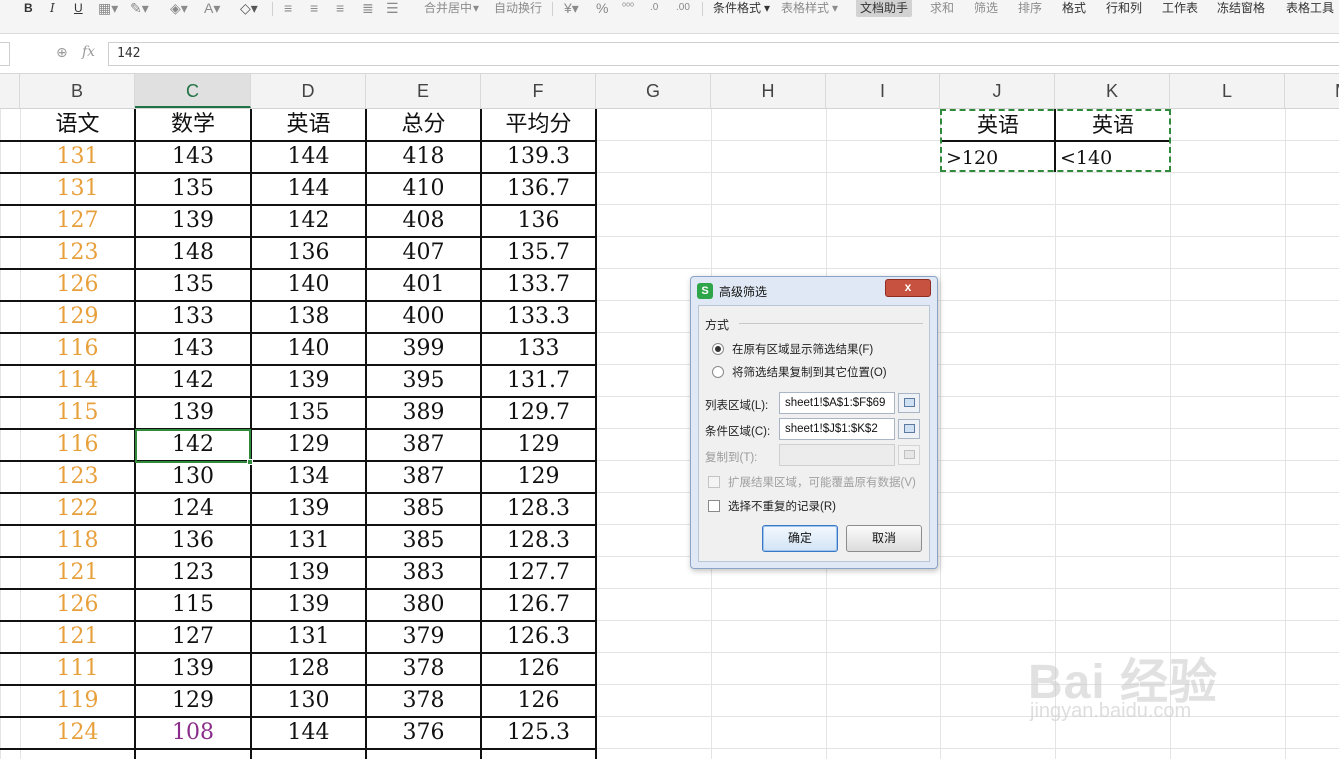 This screenshot has width=1339, height=759. What do you see at coordinates (77, 445) in the screenshot?
I see `table-cell: 116` at bounding box center [77, 445].